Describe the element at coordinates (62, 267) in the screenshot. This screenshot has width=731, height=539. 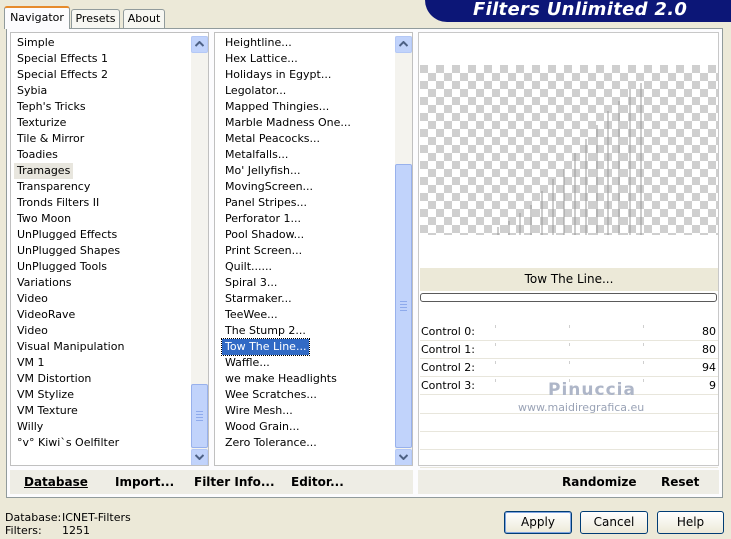
I see `categories-item: UnPlugged Tools` at that location.